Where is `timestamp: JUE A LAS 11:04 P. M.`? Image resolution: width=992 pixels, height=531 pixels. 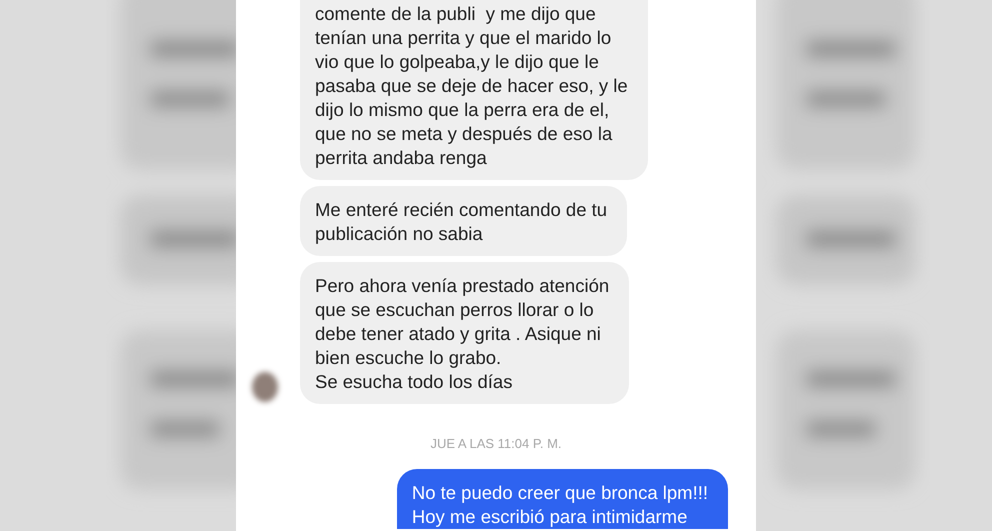
timestamp: JUE A LAS 11:04 P. M. is located at coordinates (496, 443).